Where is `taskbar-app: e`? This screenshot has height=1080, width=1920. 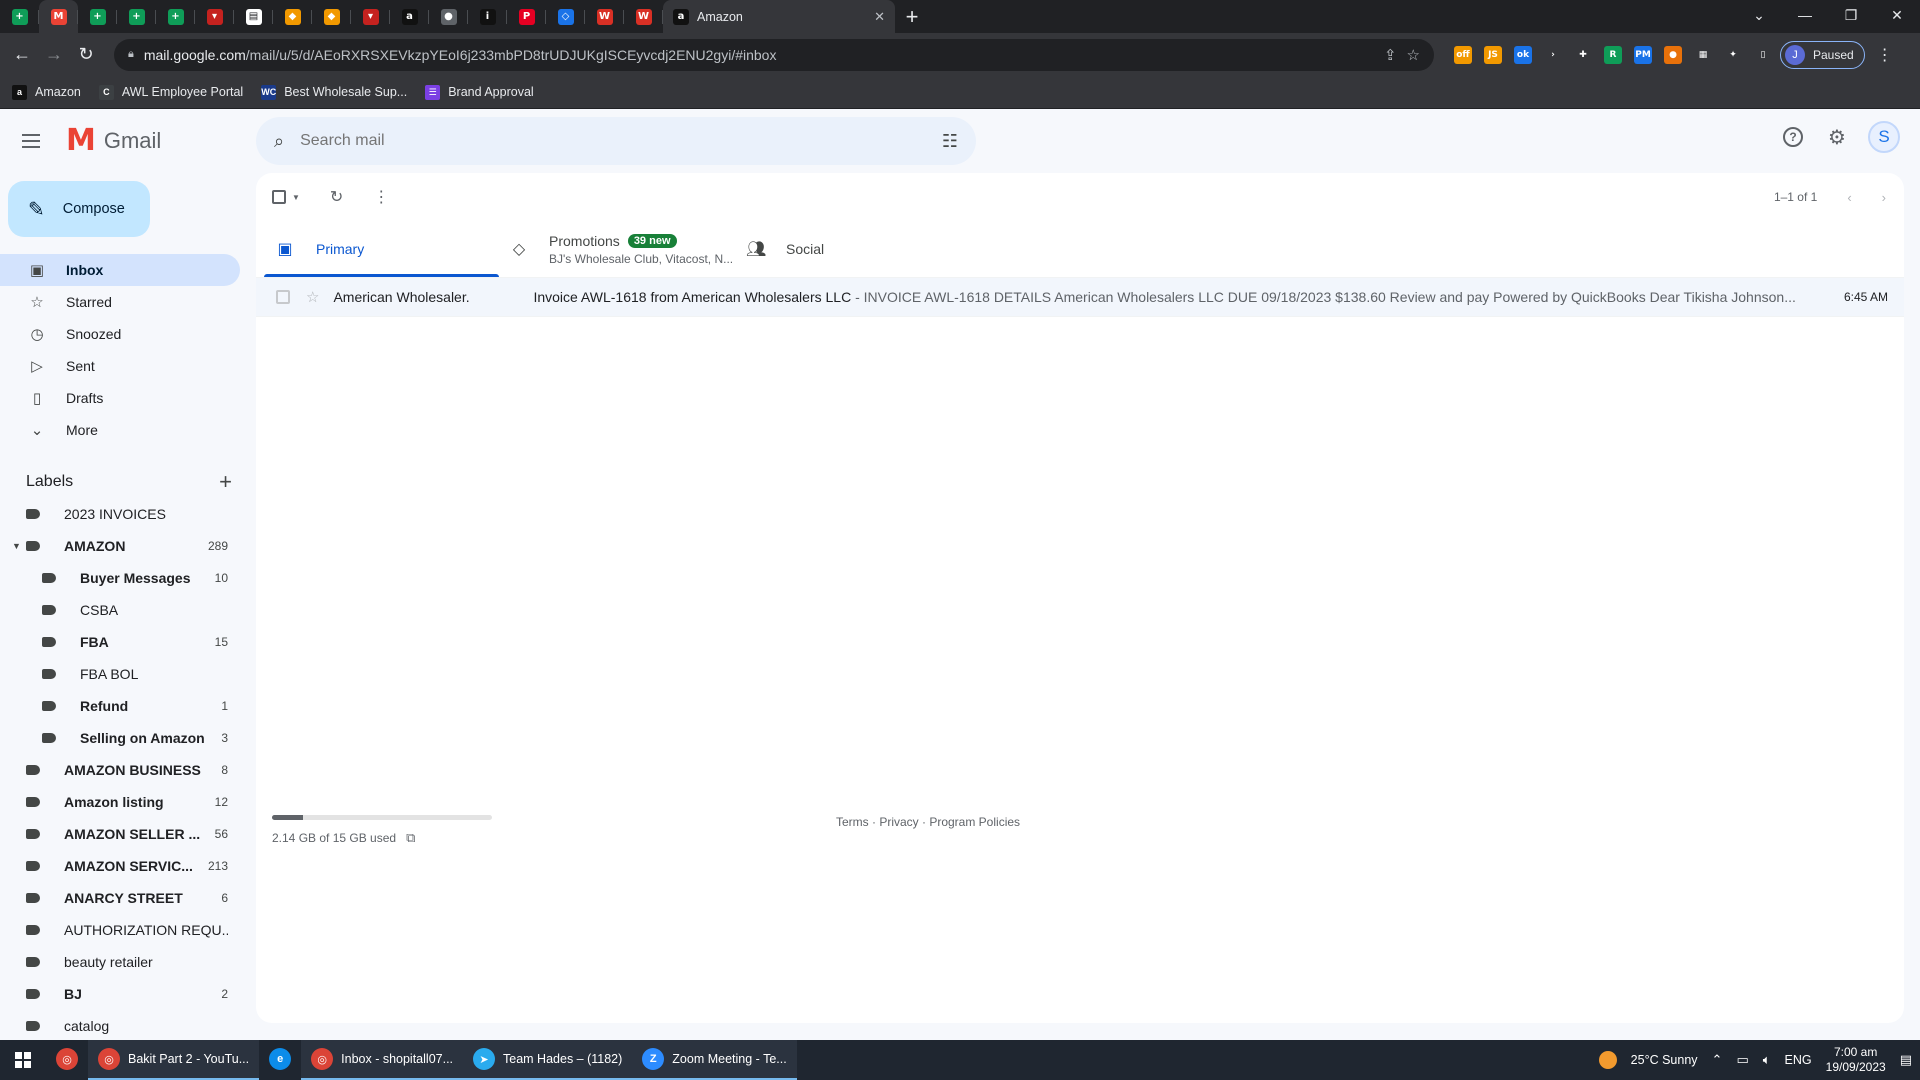 taskbar-app: e is located at coordinates (280, 1060).